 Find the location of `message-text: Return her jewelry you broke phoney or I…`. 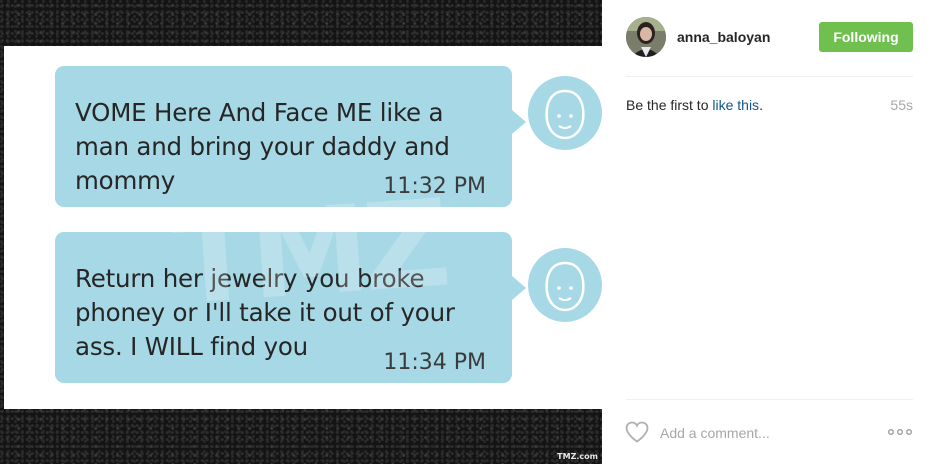

message-text: Return her jewelry you broke phoney or I… is located at coordinates (265, 312).